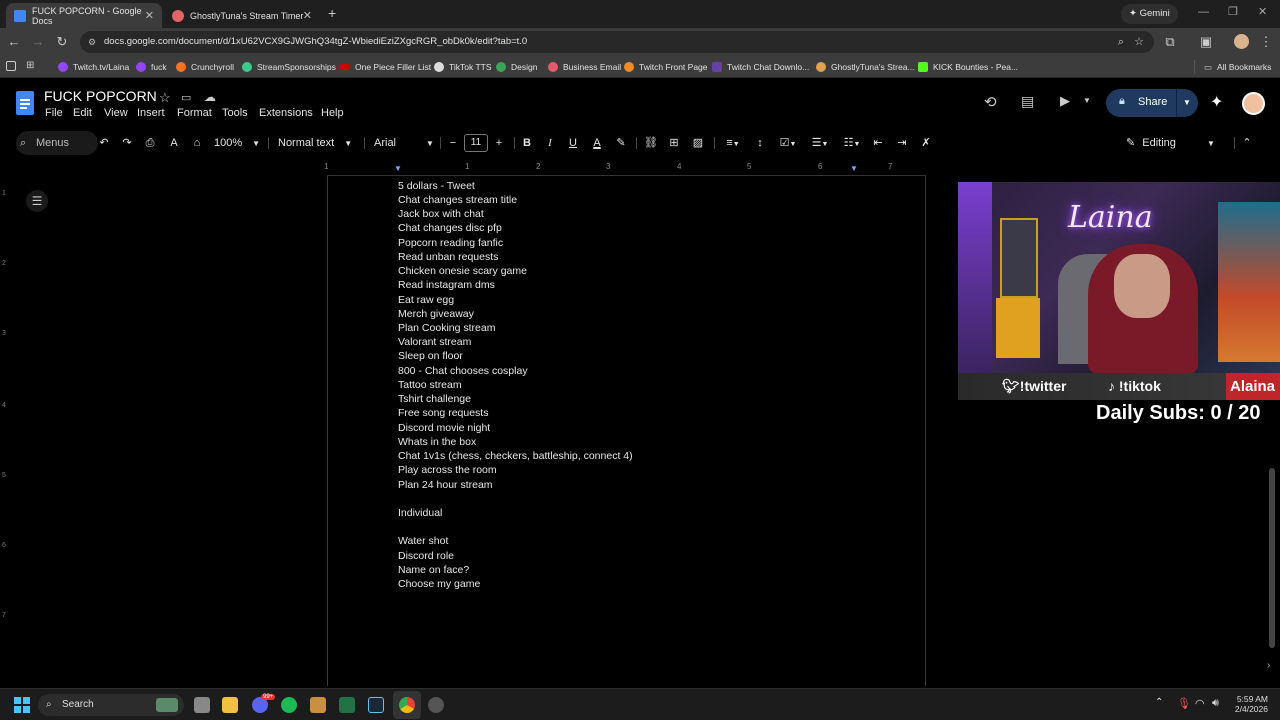  Describe the element at coordinates (407, 705) in the screenshot. I see `chrome-icon` at that location.